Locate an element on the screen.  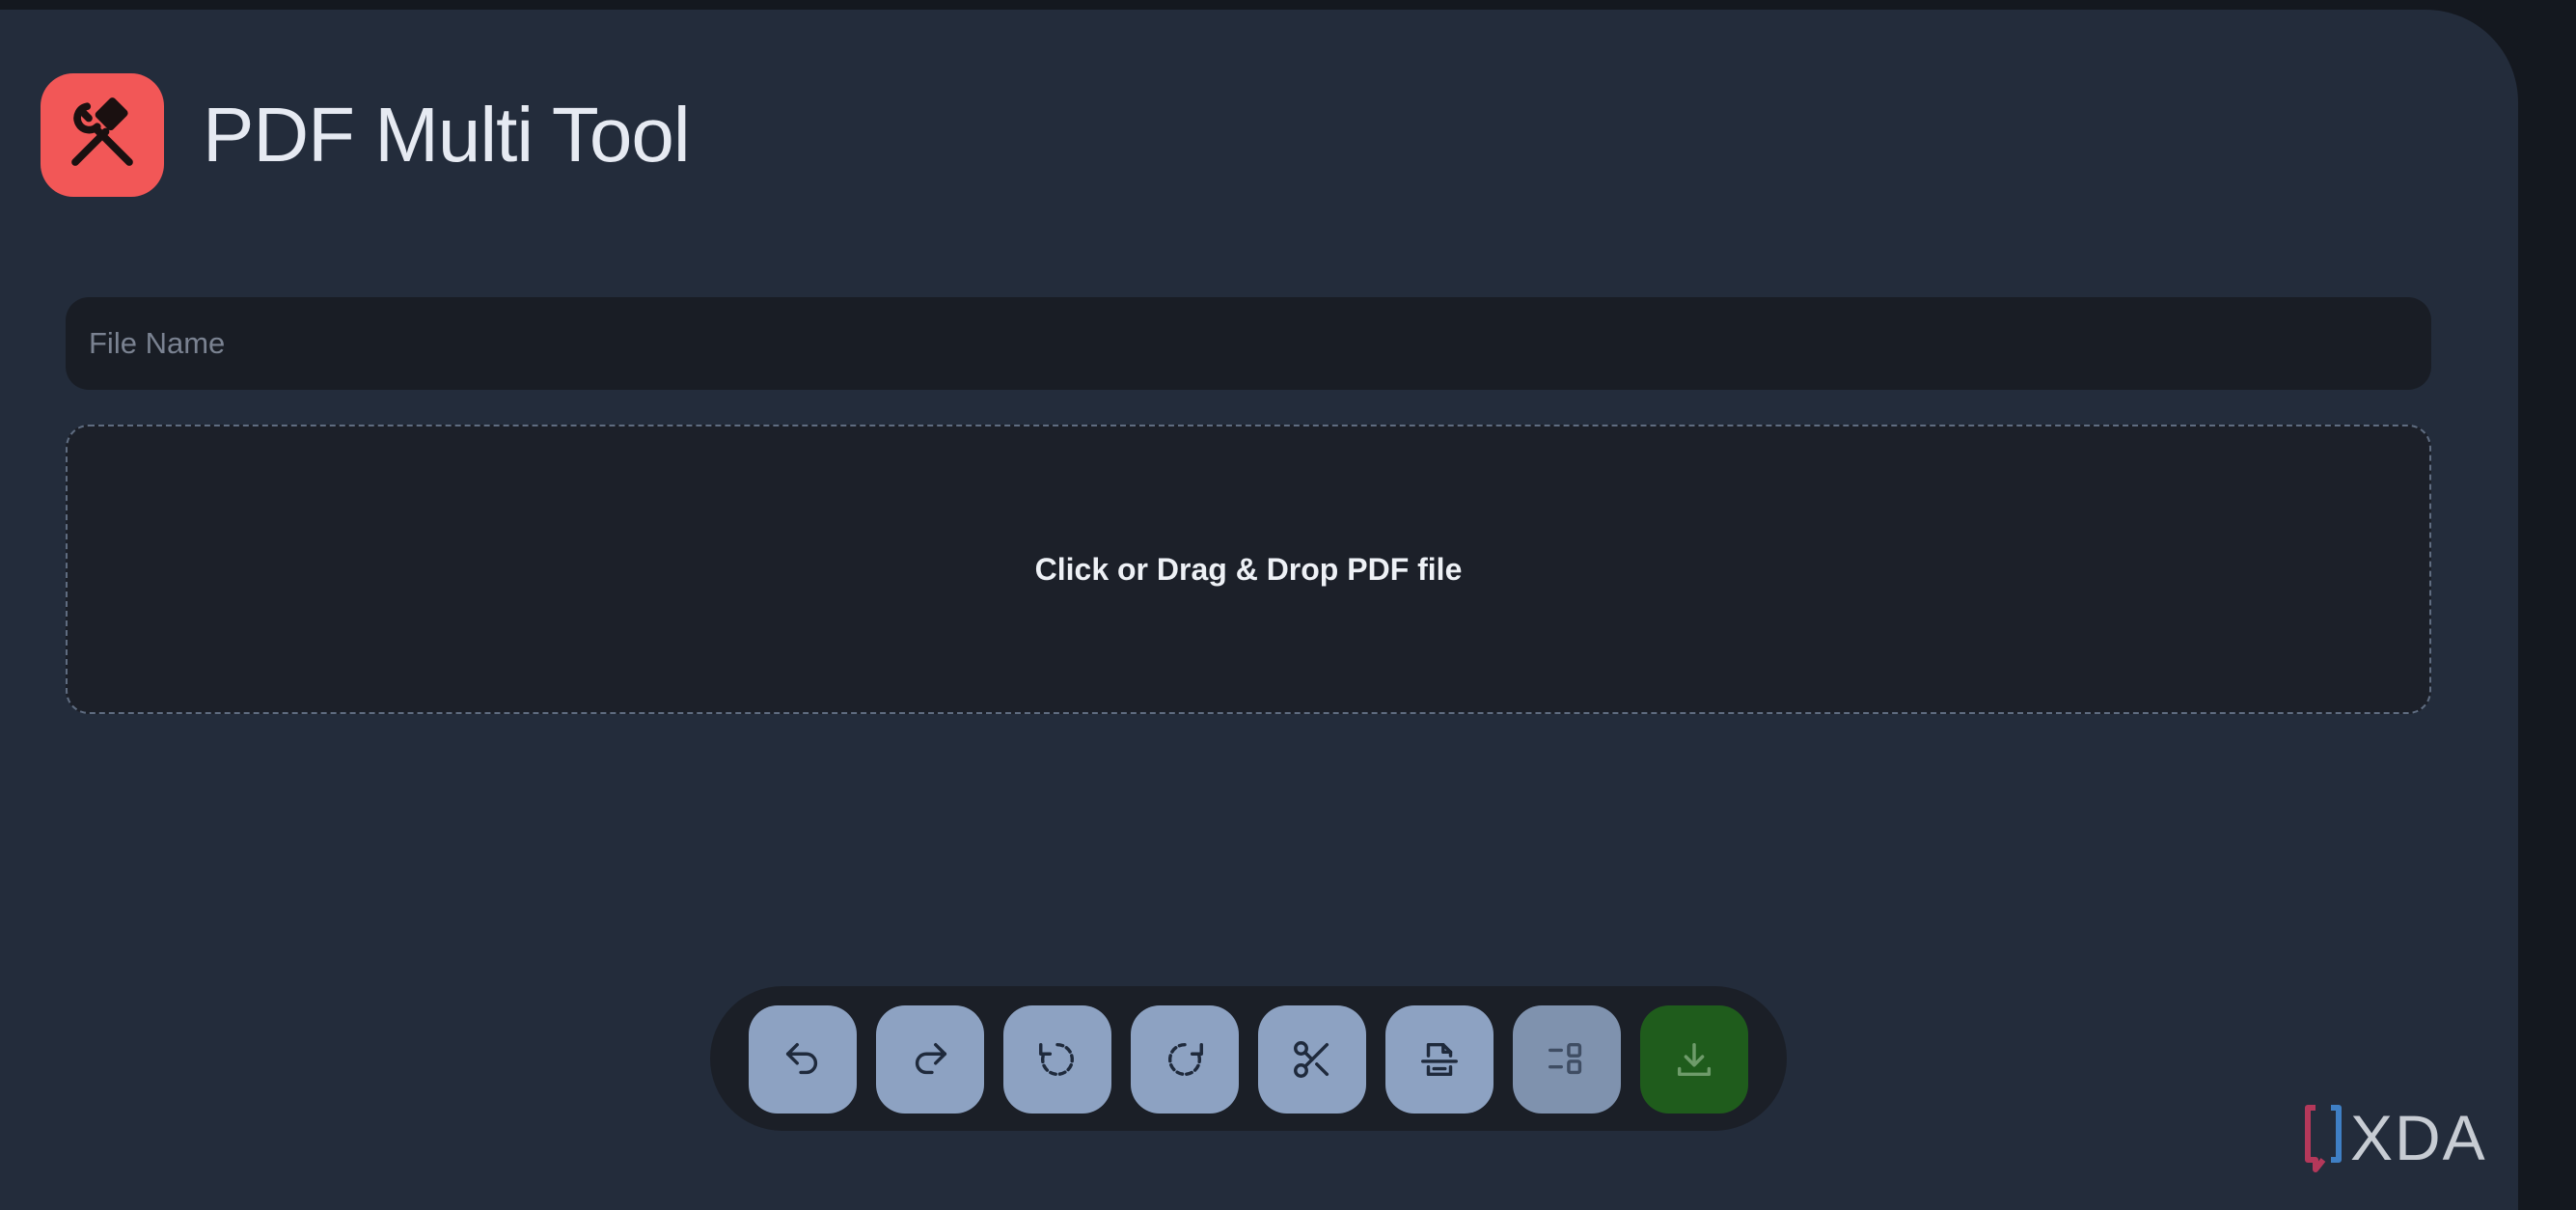
rotate-cw-icon is located at coordinates (1185, 1059).